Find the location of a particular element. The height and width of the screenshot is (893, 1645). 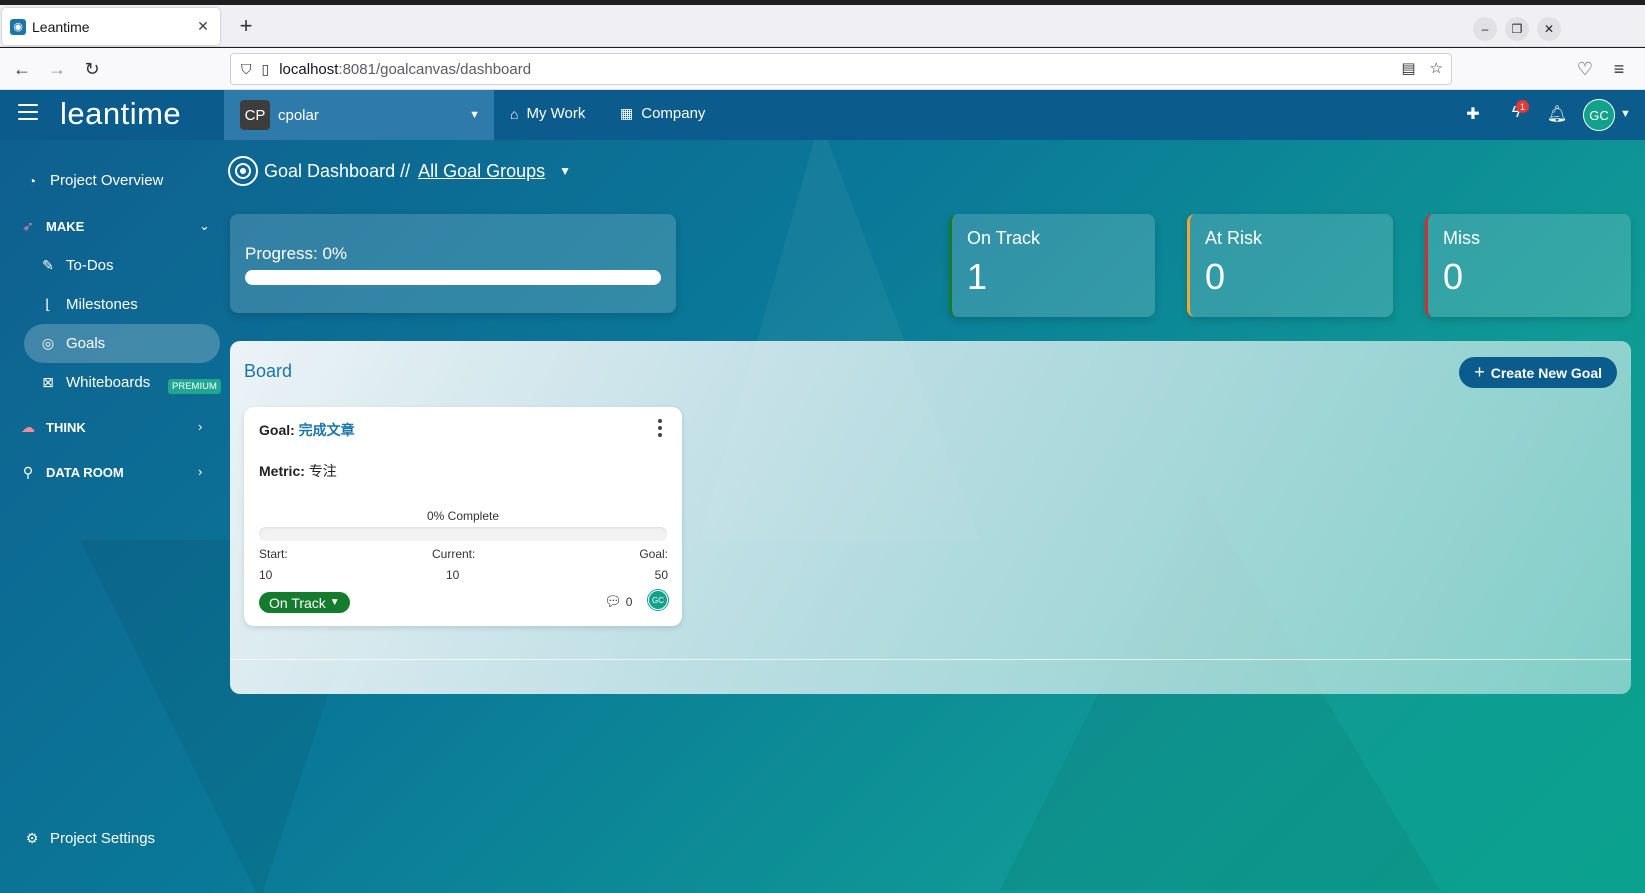

page-title-text: Goal Dashboard // is located at coordinates (337, 170).